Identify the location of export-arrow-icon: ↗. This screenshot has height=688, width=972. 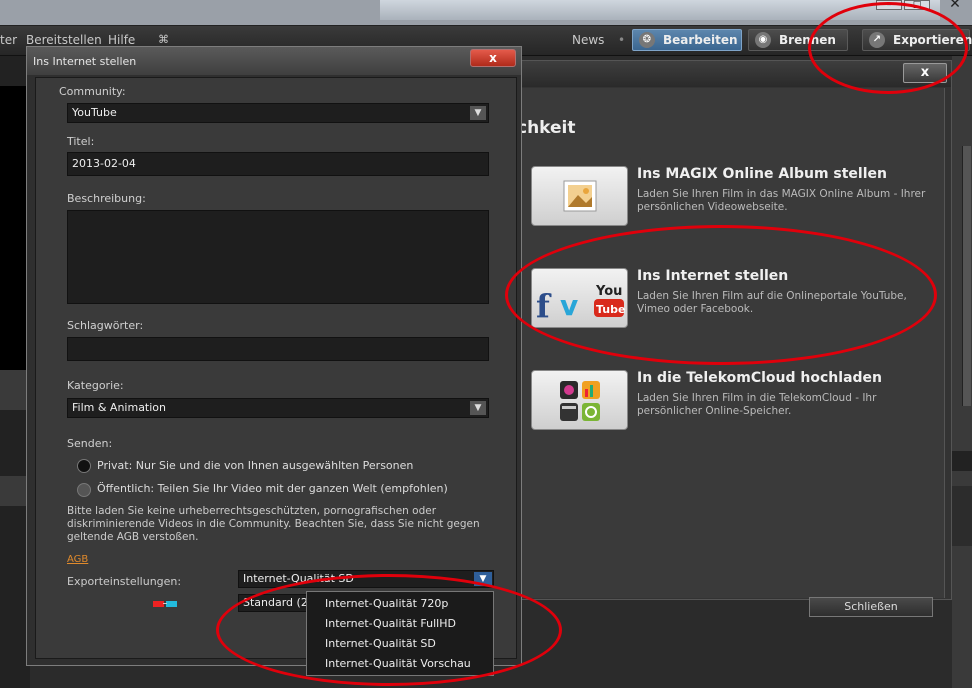
(877, 40).